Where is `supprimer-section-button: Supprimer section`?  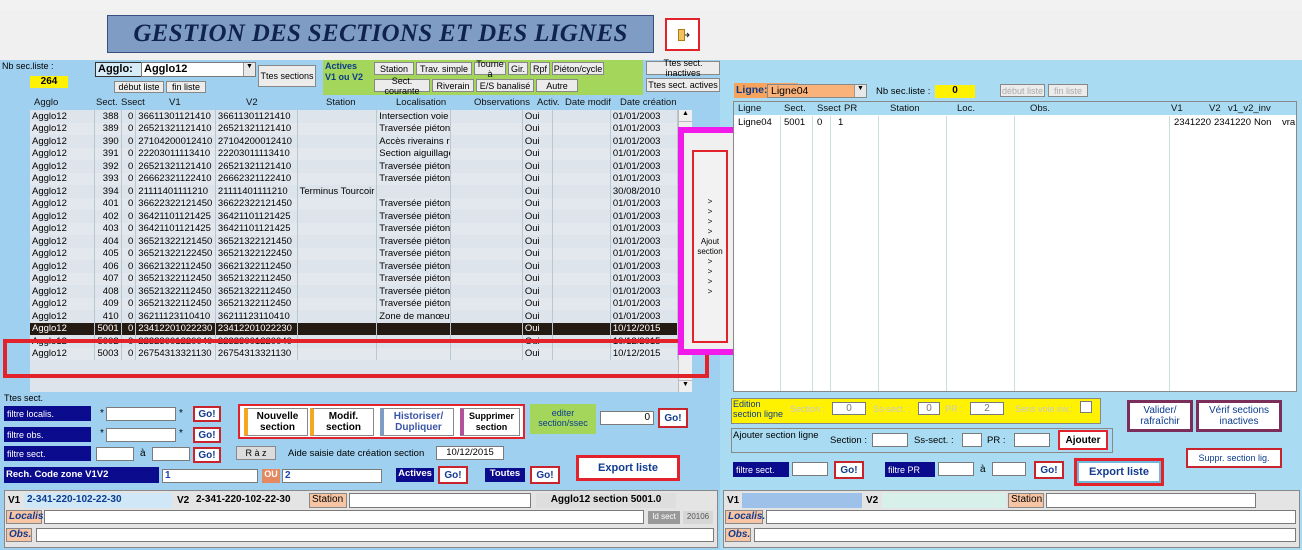 supprimer-section-button: Supprimer section is located at coordinates (490, 422).